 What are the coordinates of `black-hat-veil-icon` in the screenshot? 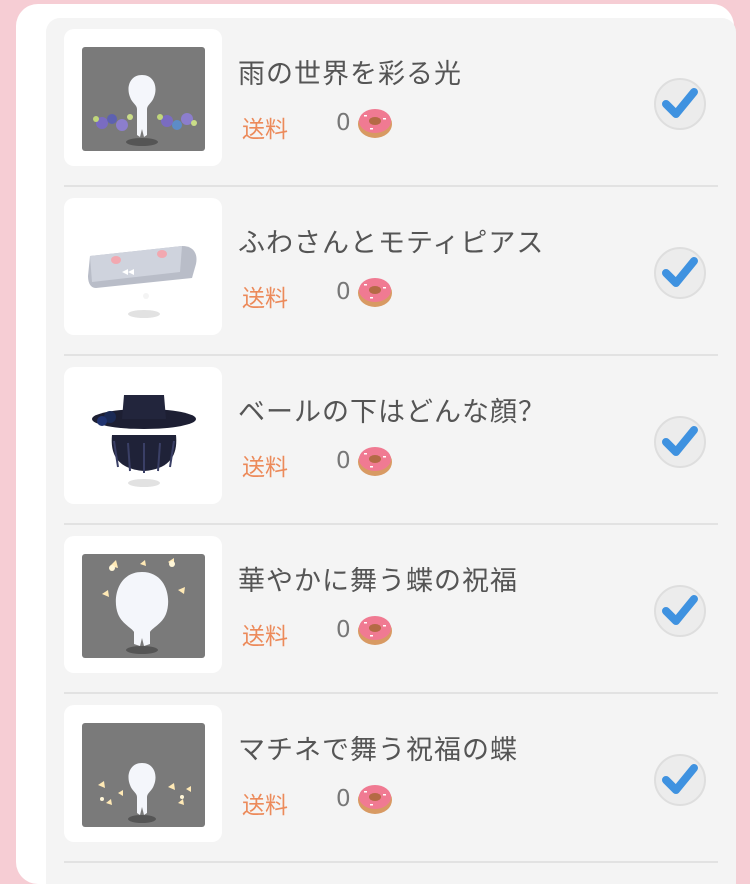 It's located at (143, 437).